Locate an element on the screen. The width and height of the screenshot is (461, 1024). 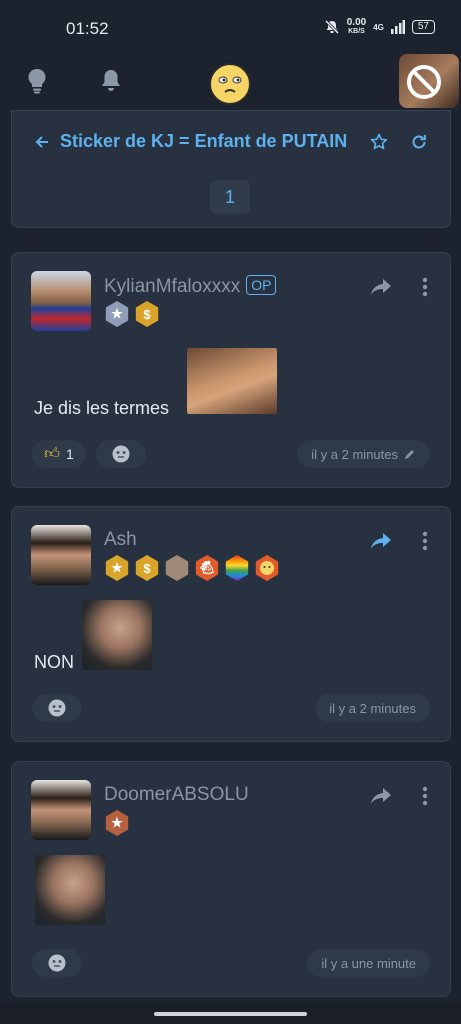
username: DoomerABSOLU is located at coordinates (176, 795).